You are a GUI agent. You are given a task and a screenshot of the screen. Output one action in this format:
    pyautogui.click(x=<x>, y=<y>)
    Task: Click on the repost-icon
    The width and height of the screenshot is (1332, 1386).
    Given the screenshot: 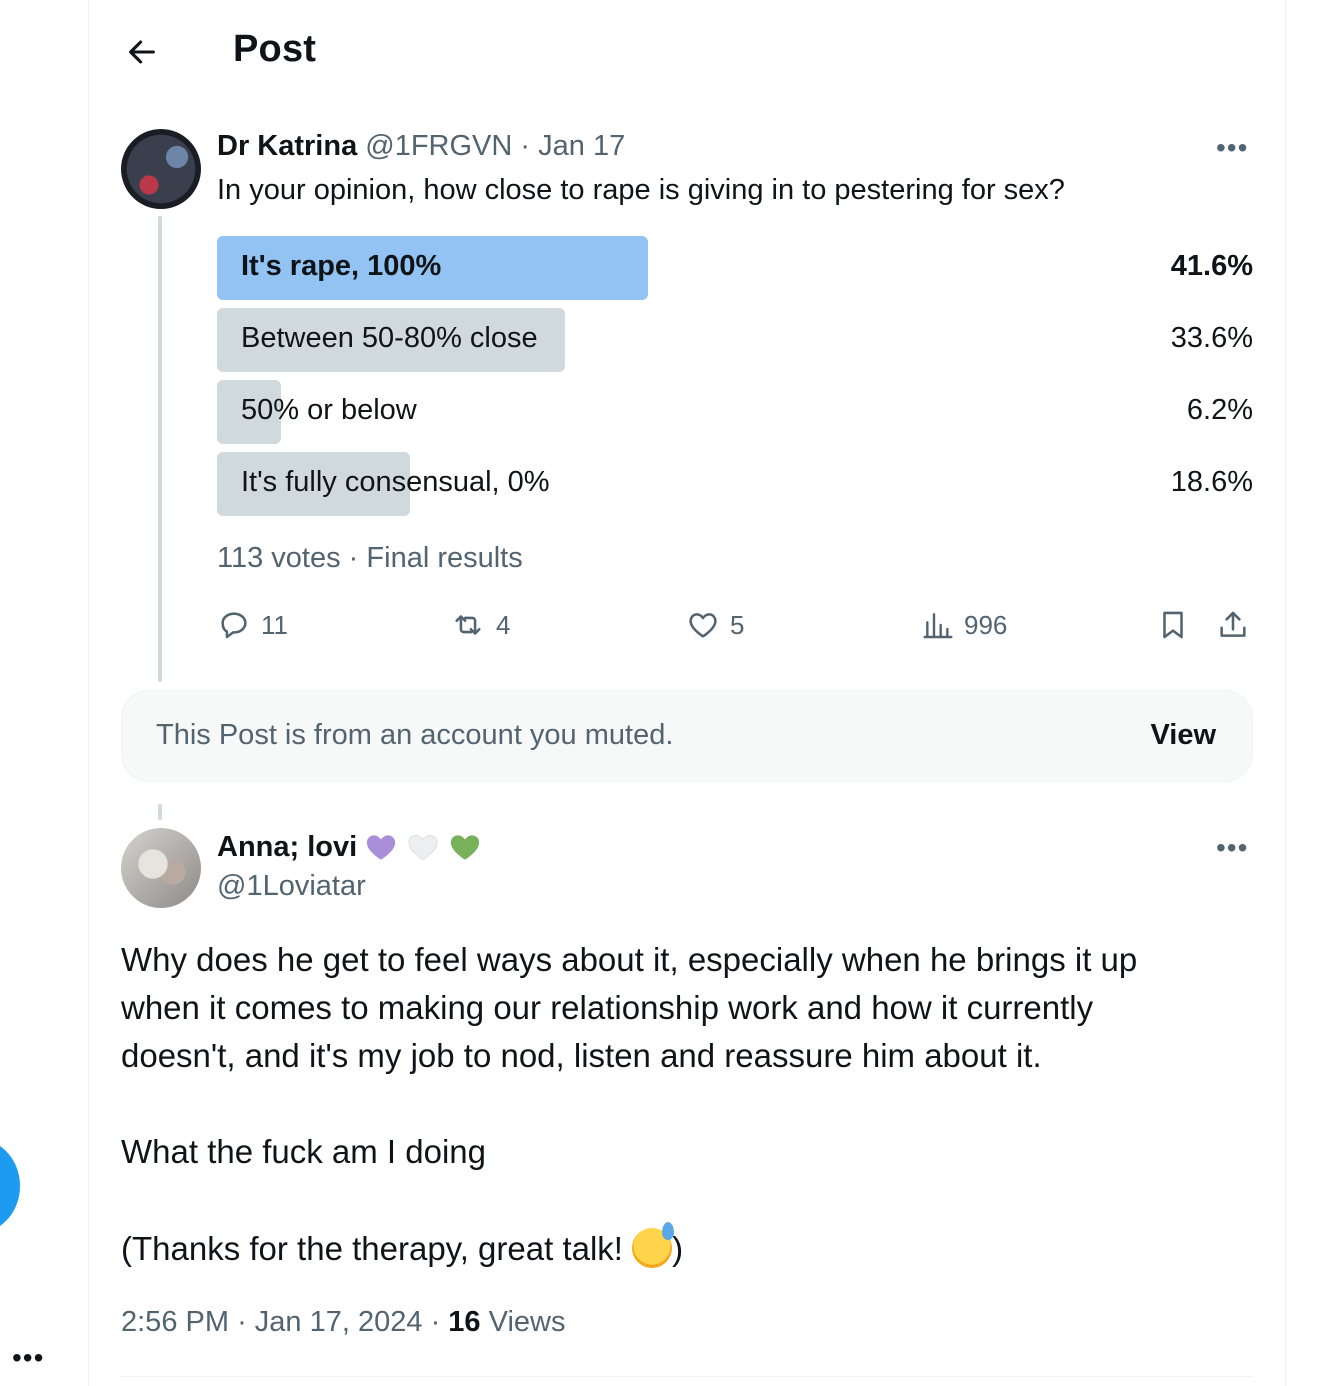 What is the action you would take?
    pyautogui.click(x=468, y=625)
    